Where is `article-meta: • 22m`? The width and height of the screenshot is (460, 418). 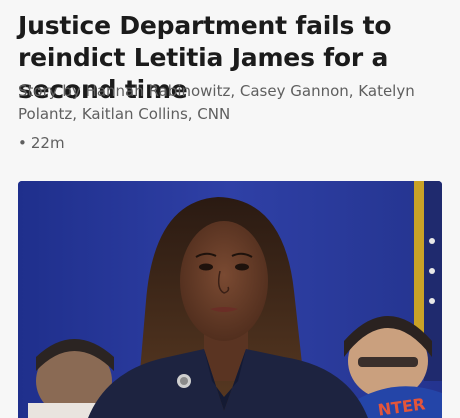 article-meta: • 22m is located at coordinates (41, 143).